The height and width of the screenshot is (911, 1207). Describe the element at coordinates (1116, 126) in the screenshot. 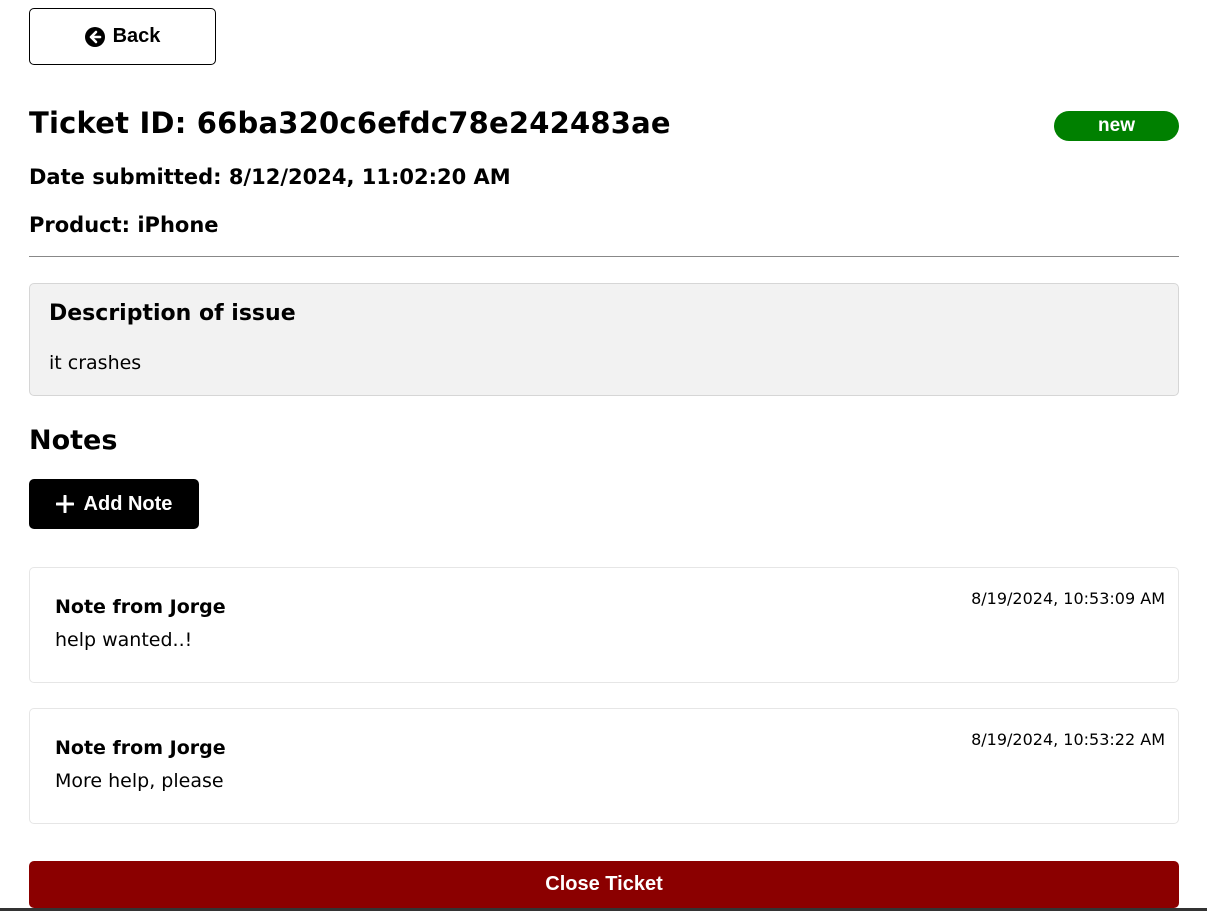

I see `status-badge: new` at that location.